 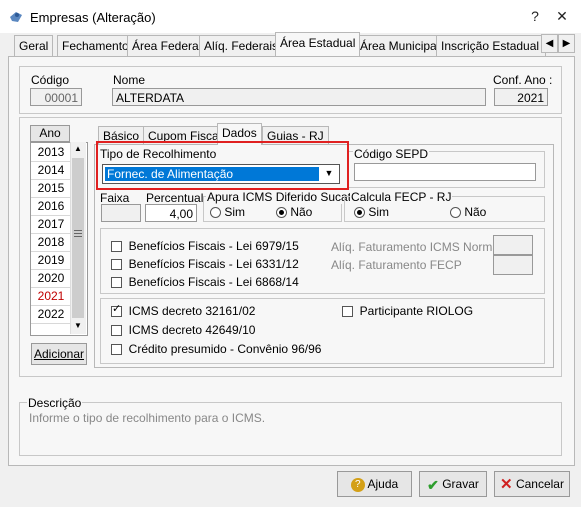 What do you see at coordinates (212, 174) in the screenshot?
I see `tipo-select-value: Fornec. de Alimentação` at bounding box center [212, 174].